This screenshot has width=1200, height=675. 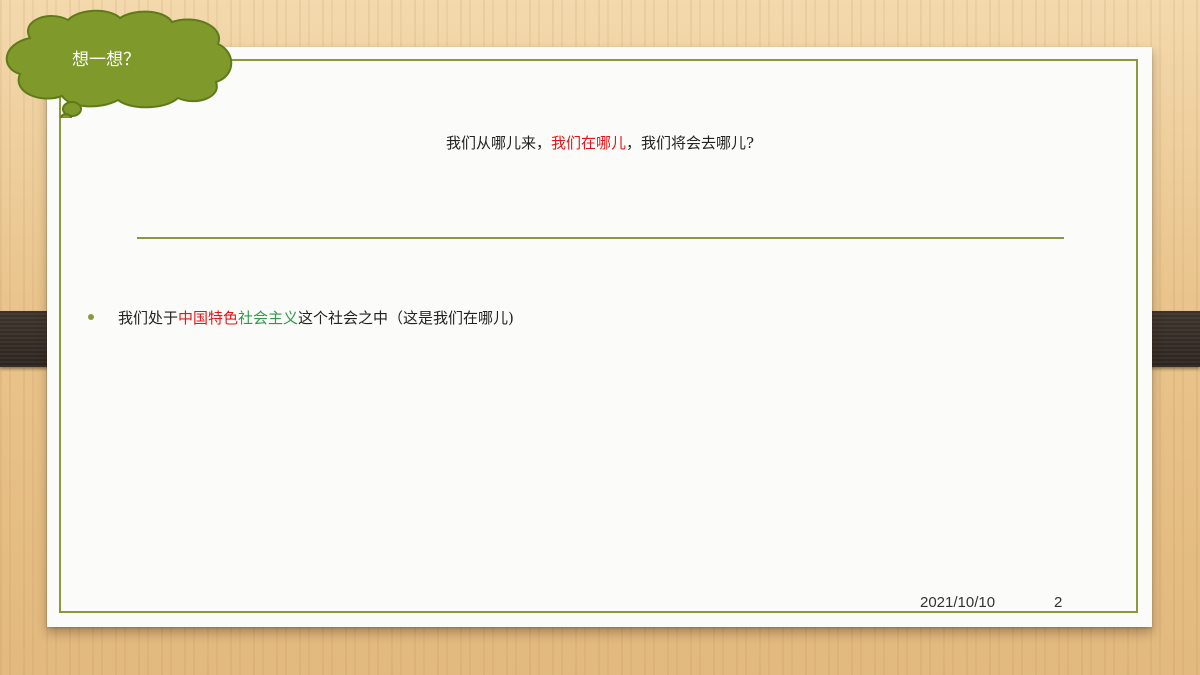 I want to click on bullet-item: 我们处于中国特色社会主义这个社会之中（这是我们在哪儿), so click(x=301, y=318).